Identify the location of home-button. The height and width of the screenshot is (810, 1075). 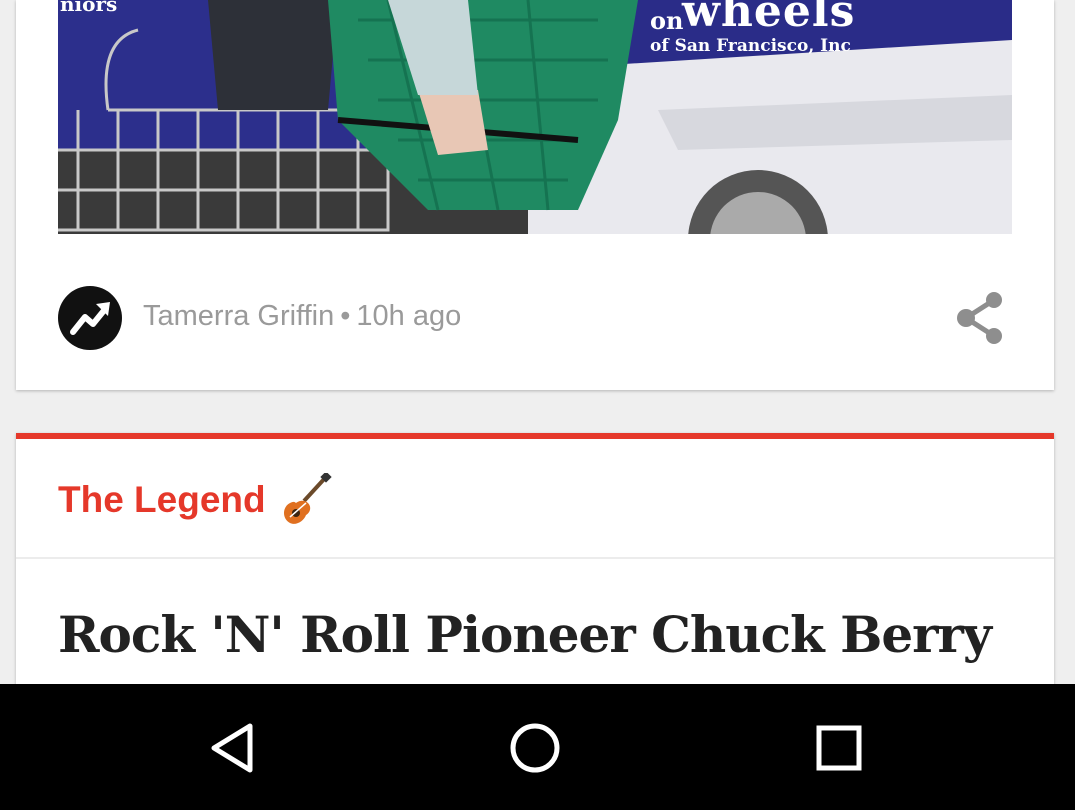
(535, 748).